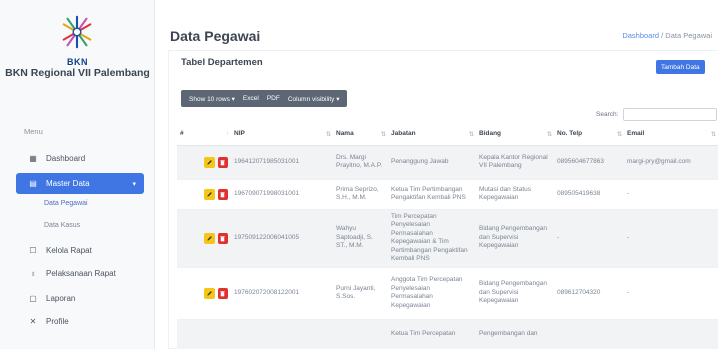 The image size is (718, 349). I want to click on cell-nama: Wahyu Saptoadji, S. ST., M.M., so click(360, 238).